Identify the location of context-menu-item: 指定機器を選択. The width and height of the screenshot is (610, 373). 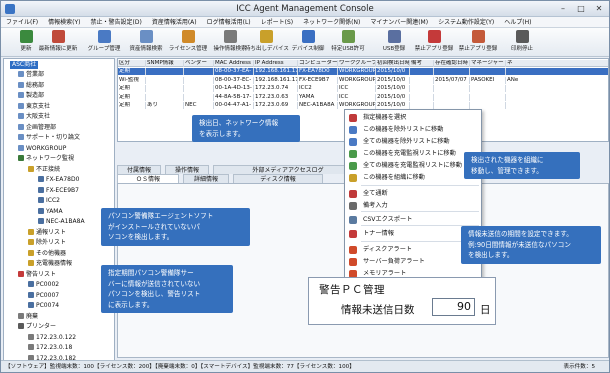
(413, 117).